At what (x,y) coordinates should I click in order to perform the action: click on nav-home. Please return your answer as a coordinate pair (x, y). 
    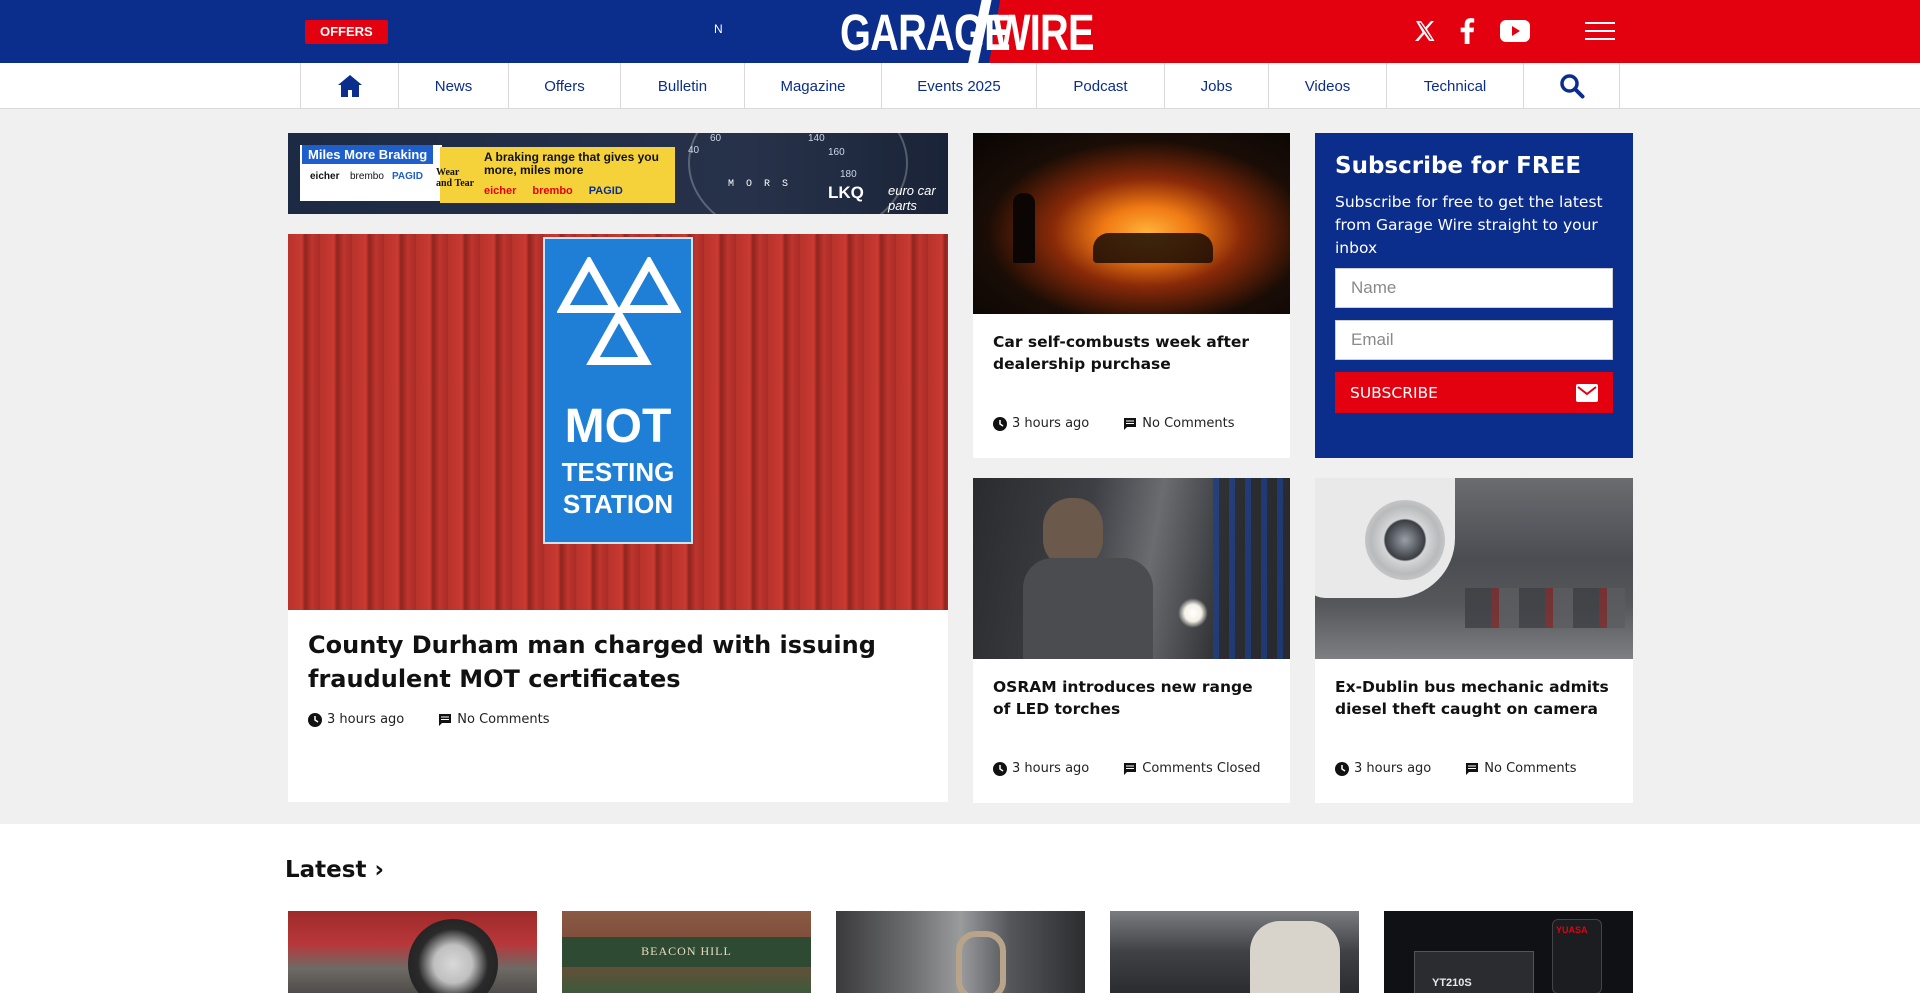
    Looking at the image, I should click on (349, 86).